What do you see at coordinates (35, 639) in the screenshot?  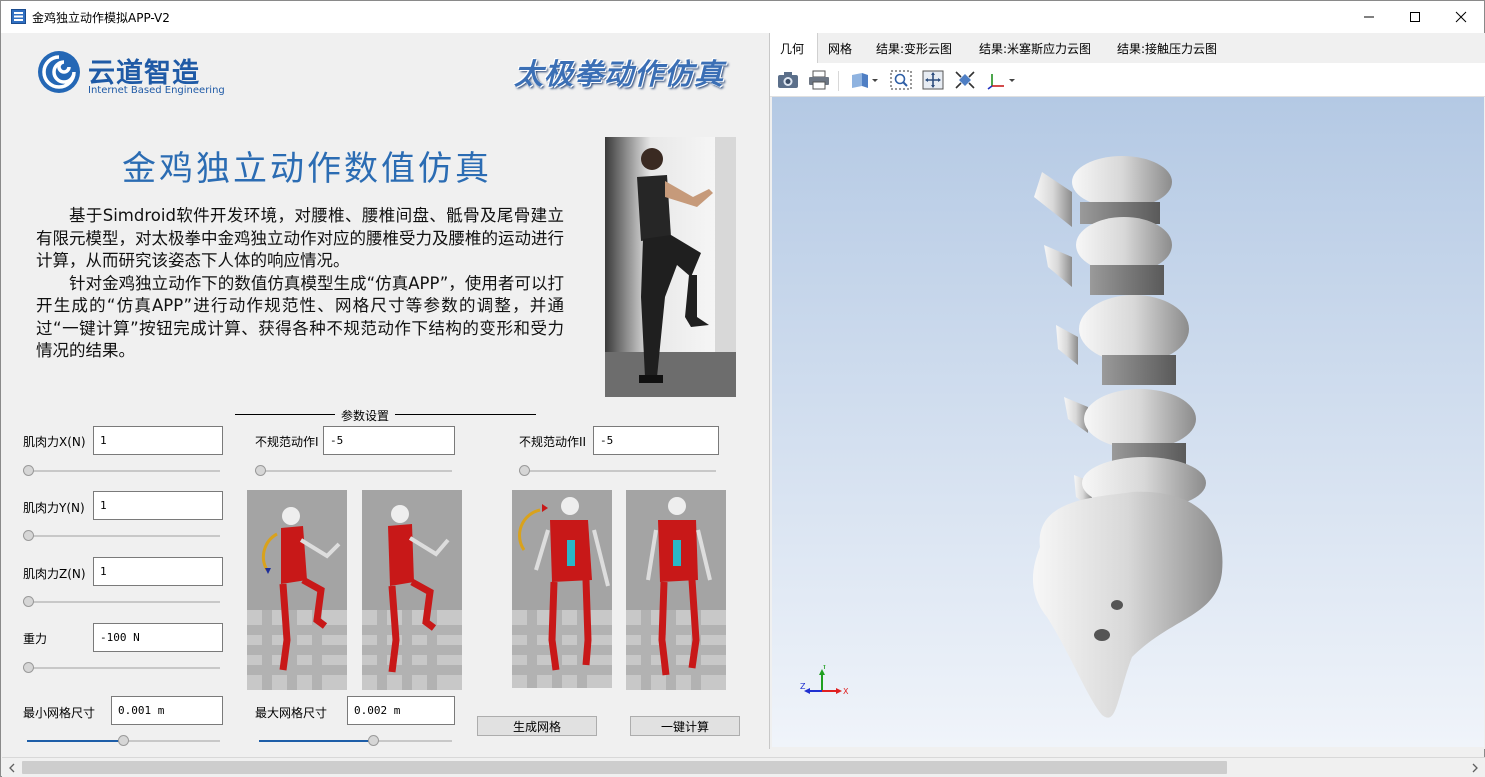 I see `gravity-label: 重力` at bounding box center [35, 639].